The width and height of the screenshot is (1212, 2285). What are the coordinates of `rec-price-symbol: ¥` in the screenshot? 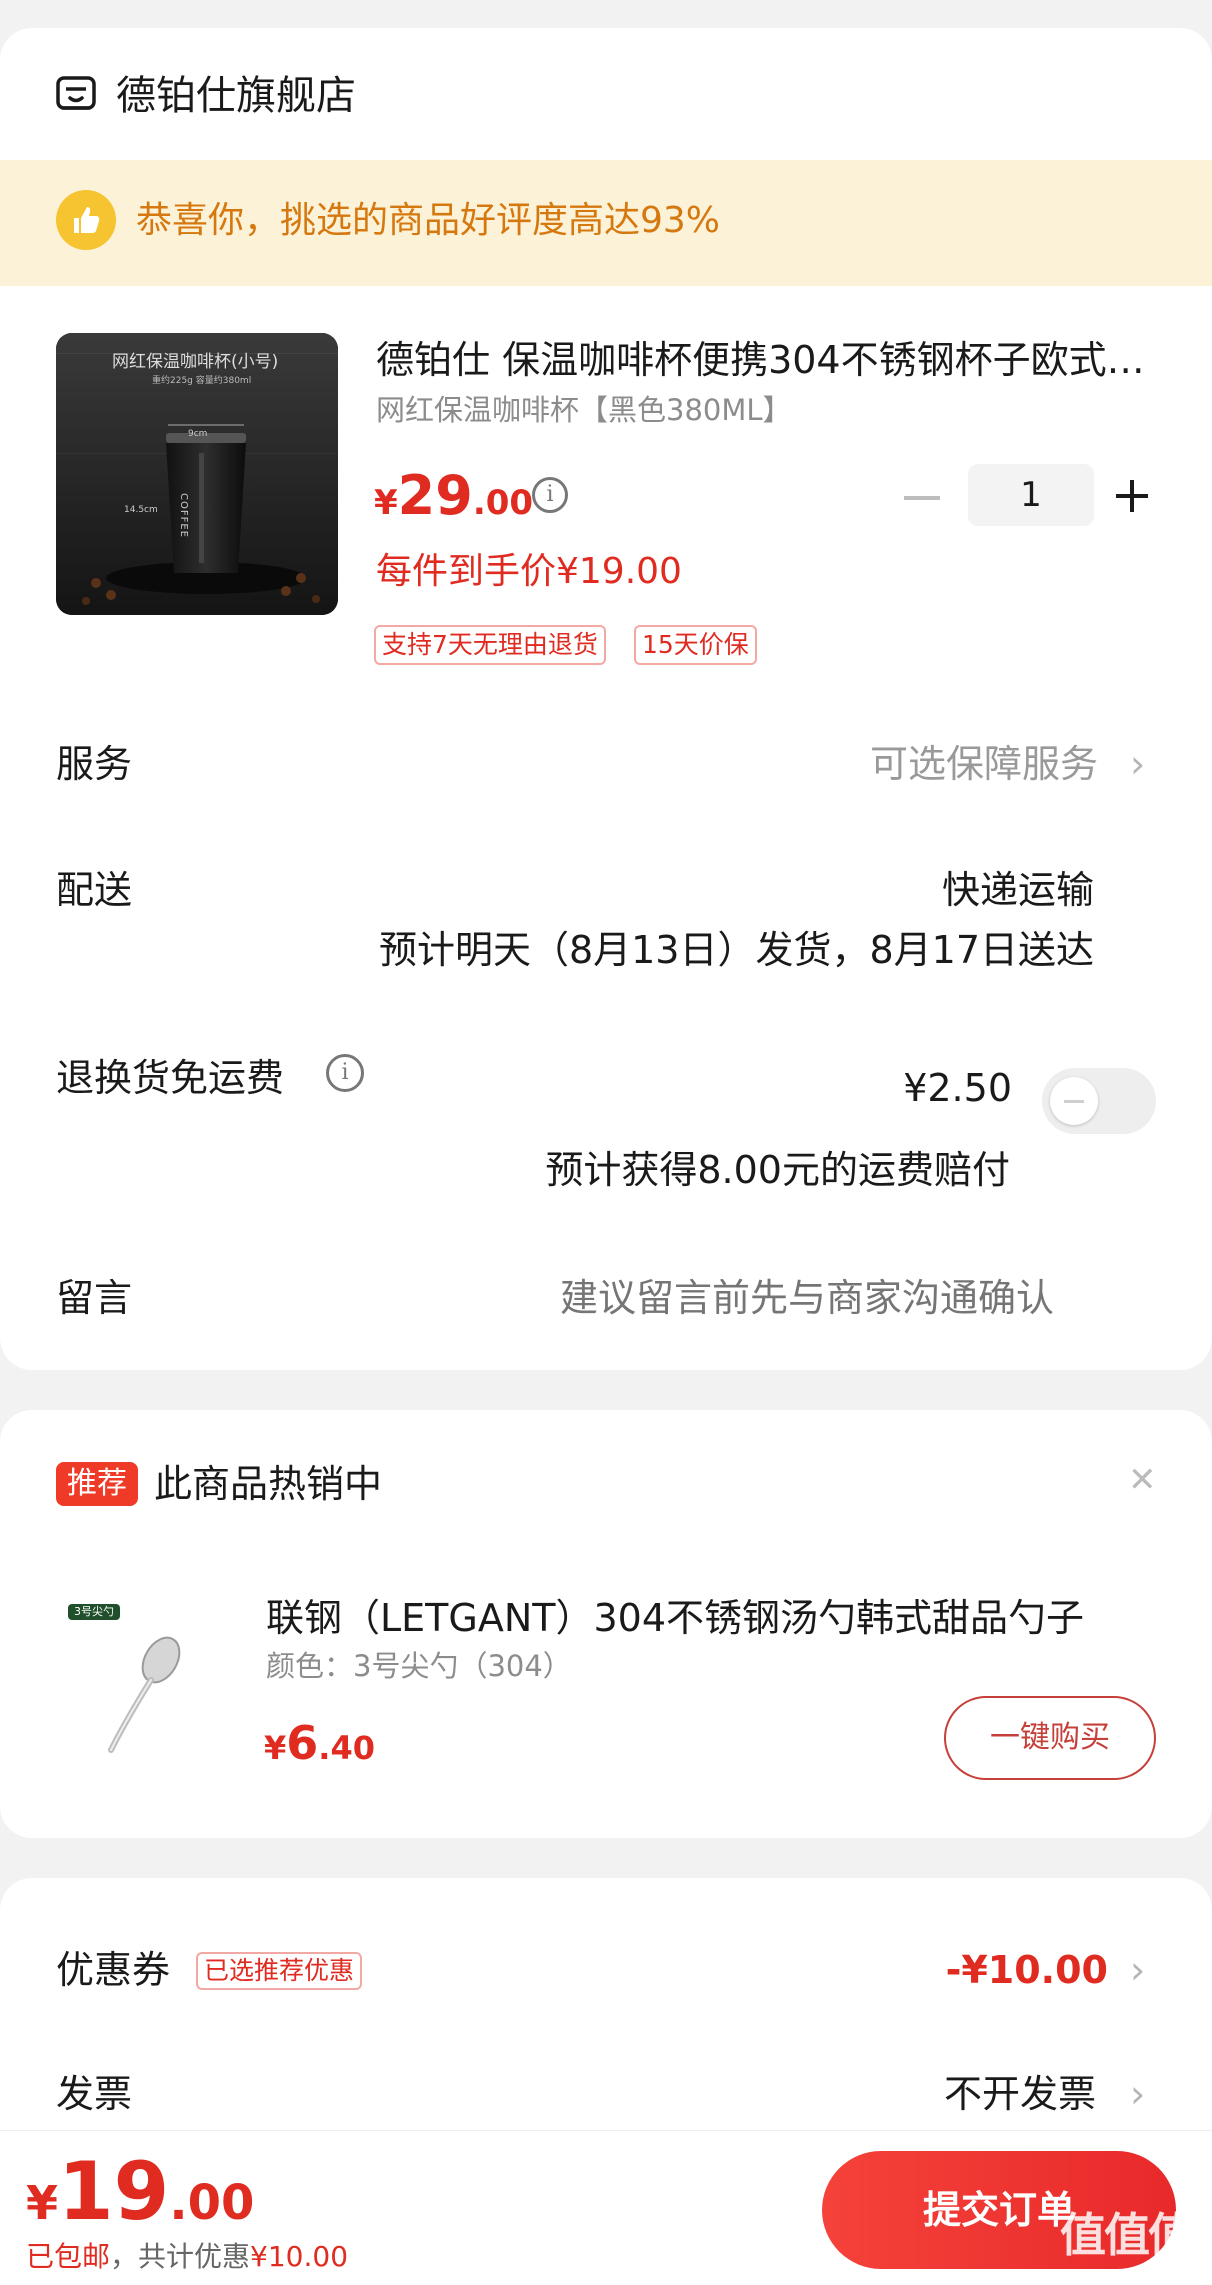 It's located at (275, 1748).